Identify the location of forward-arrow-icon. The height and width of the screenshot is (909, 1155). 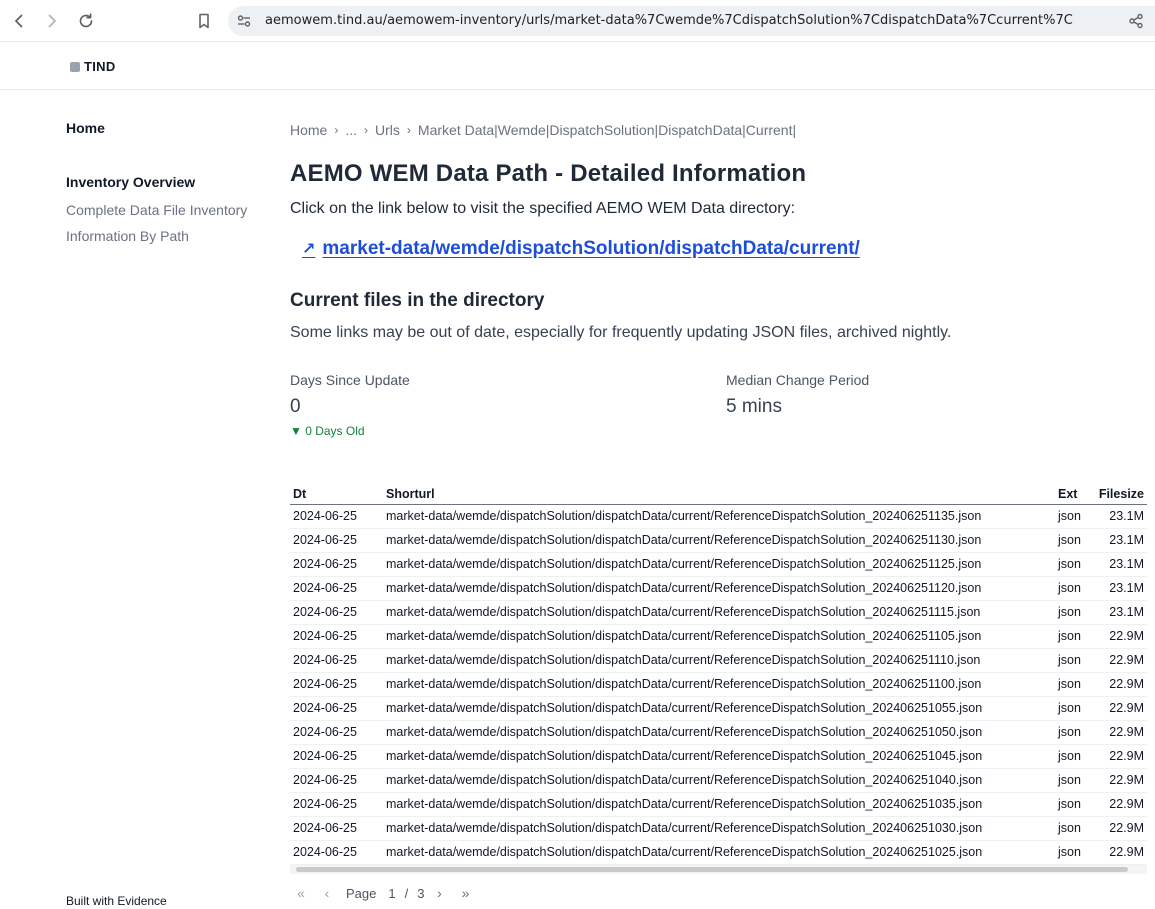
(52, 21).